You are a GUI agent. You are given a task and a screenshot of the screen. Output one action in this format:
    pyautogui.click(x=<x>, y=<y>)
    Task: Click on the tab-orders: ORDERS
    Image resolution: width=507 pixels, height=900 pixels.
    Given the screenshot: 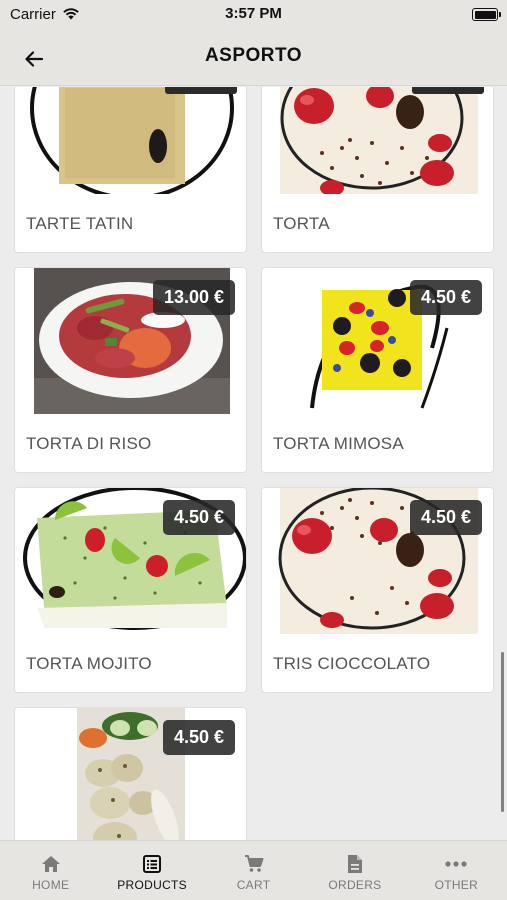 What is the action you would take?
    pyautogui.click(x=354, y=870)
    